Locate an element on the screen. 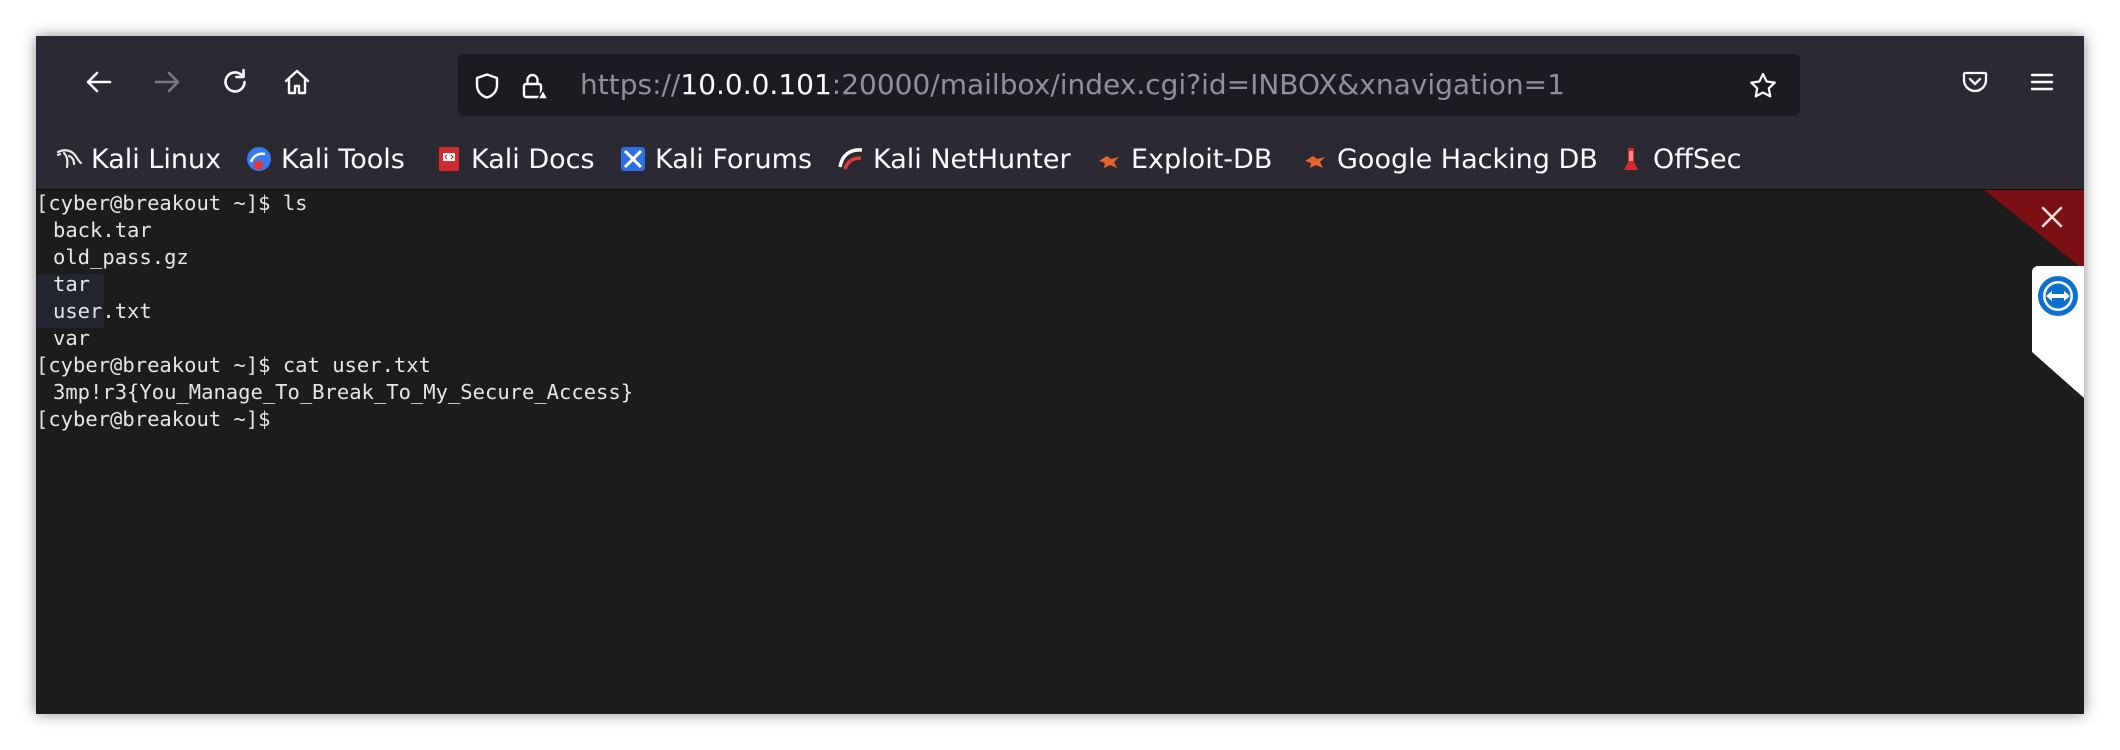 This screenshot has height=750, width=2120. bookmark-kali-docs: Kali Docs is located at coordinates (514, 159).